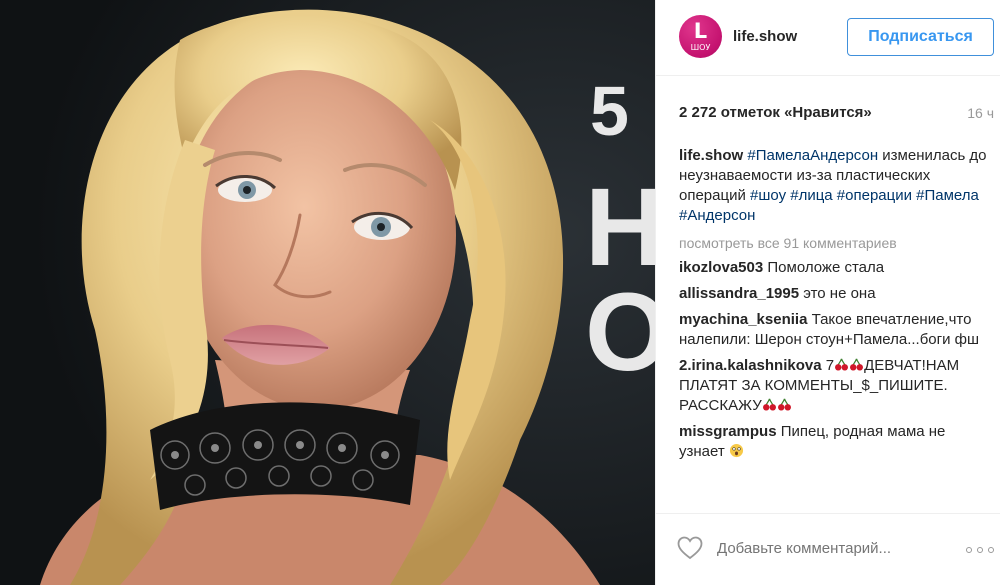 The image size is (1000, 585). Describe the element at coordinates (700, 31) in the screenshot. I see `avatar-logo-glyph: L` at that location.